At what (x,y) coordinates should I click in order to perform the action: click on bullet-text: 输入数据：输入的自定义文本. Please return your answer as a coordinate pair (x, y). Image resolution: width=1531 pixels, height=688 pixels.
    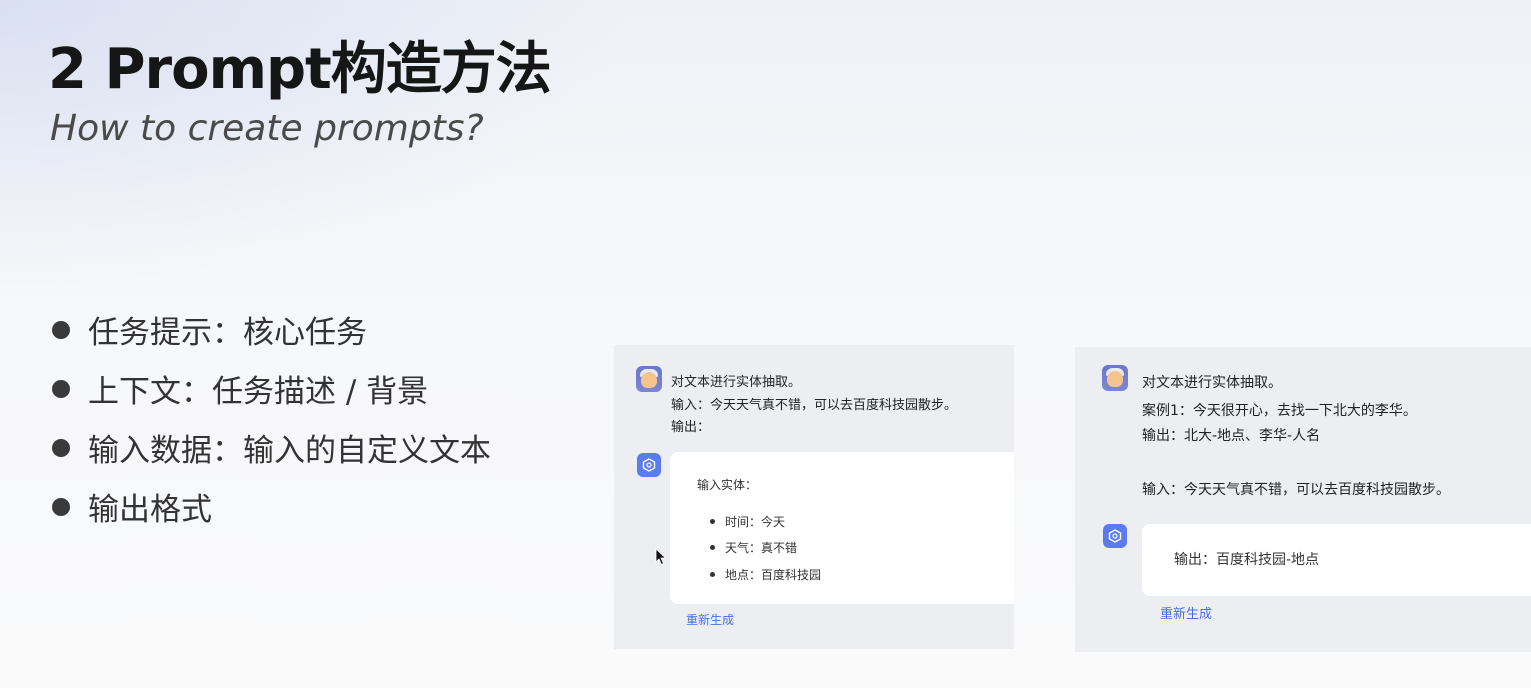
    Looking at the image, I should click on (289, 451).